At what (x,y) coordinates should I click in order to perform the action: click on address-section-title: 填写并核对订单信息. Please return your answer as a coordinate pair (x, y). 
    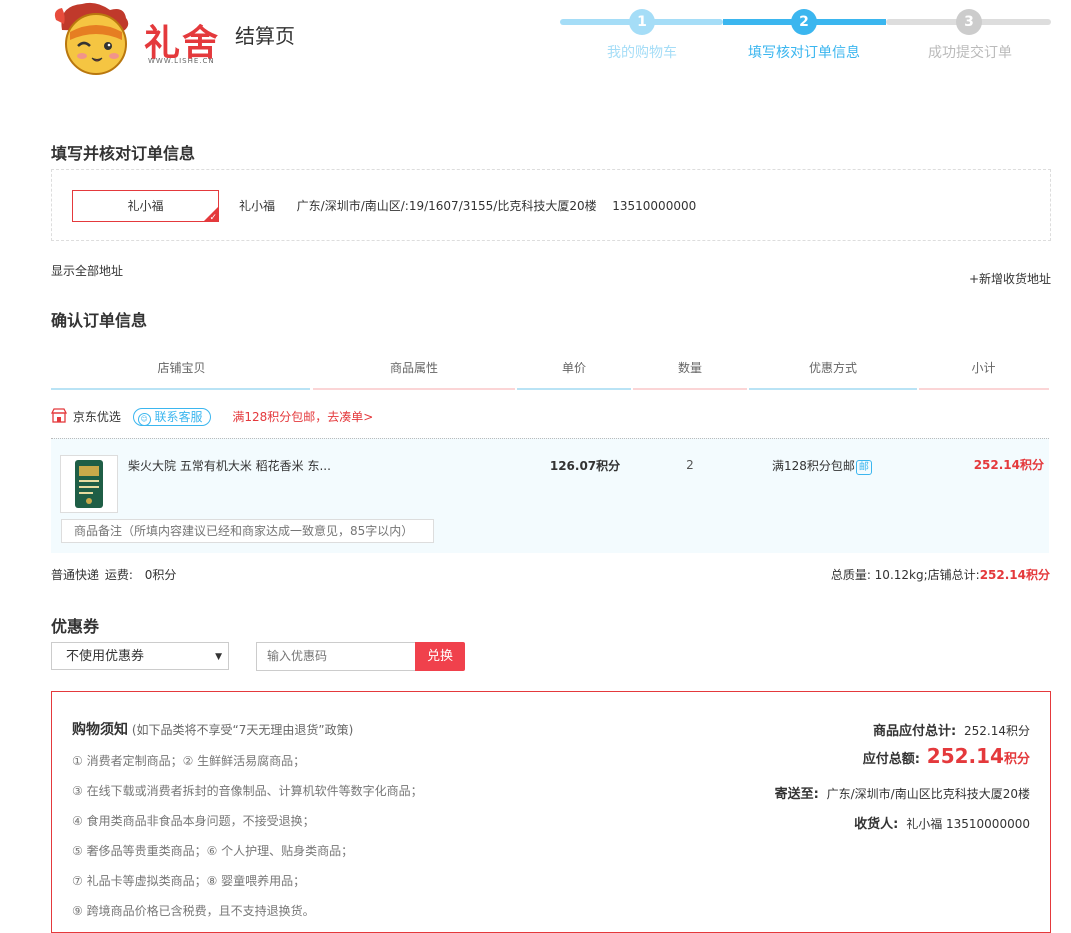
    Looking at the image, I should click on (123, 153).